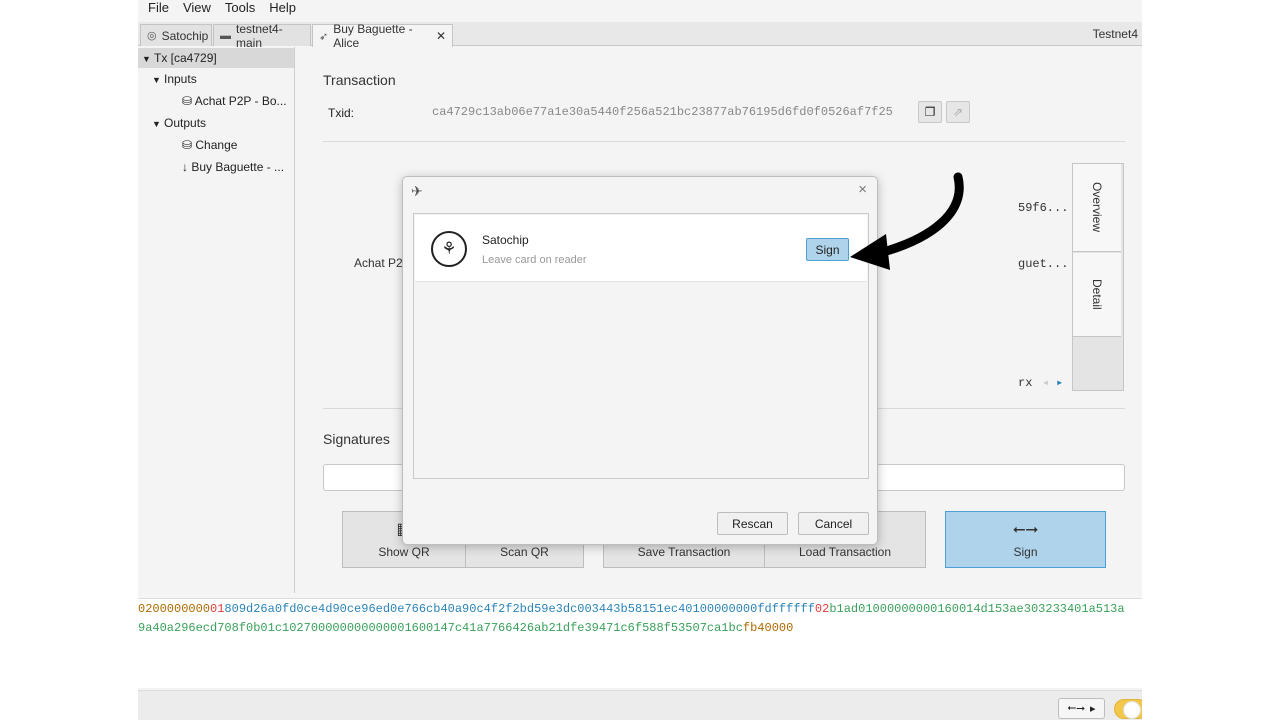 This screenshot has width=1280, height=720. I want to click on satochip-logo-icon: ⚘, so click(449, 249).